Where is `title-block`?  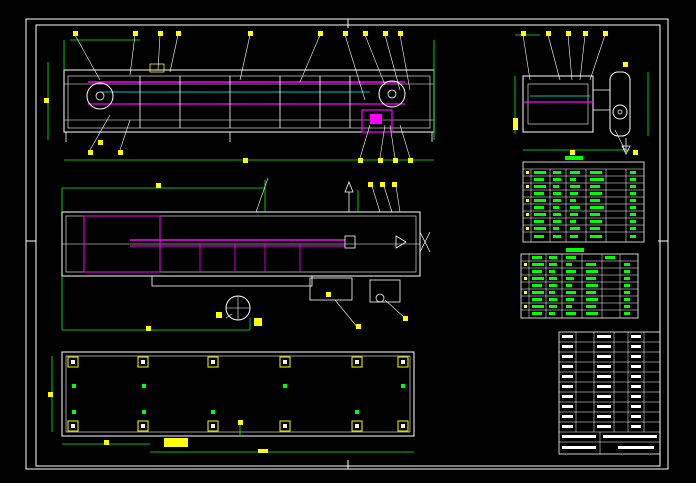
title-block is located at coordinates (609, 393).